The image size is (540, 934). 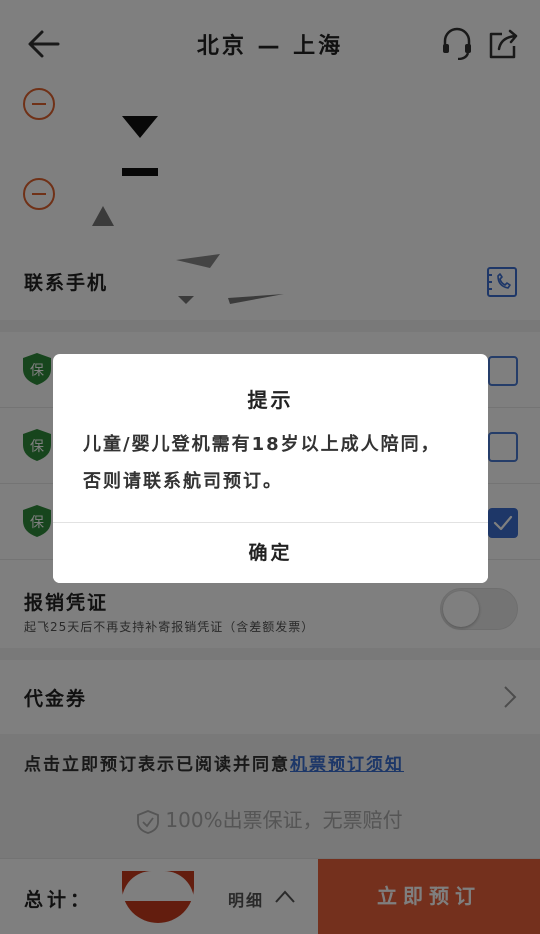 What do you see at coordinates (262, 463) in the screenshot?
I see `dialog-message: 儿童/婴儿登机需有18岁以上成人陪同，否则请联系航司预订。` at bounding box center [262, 463].